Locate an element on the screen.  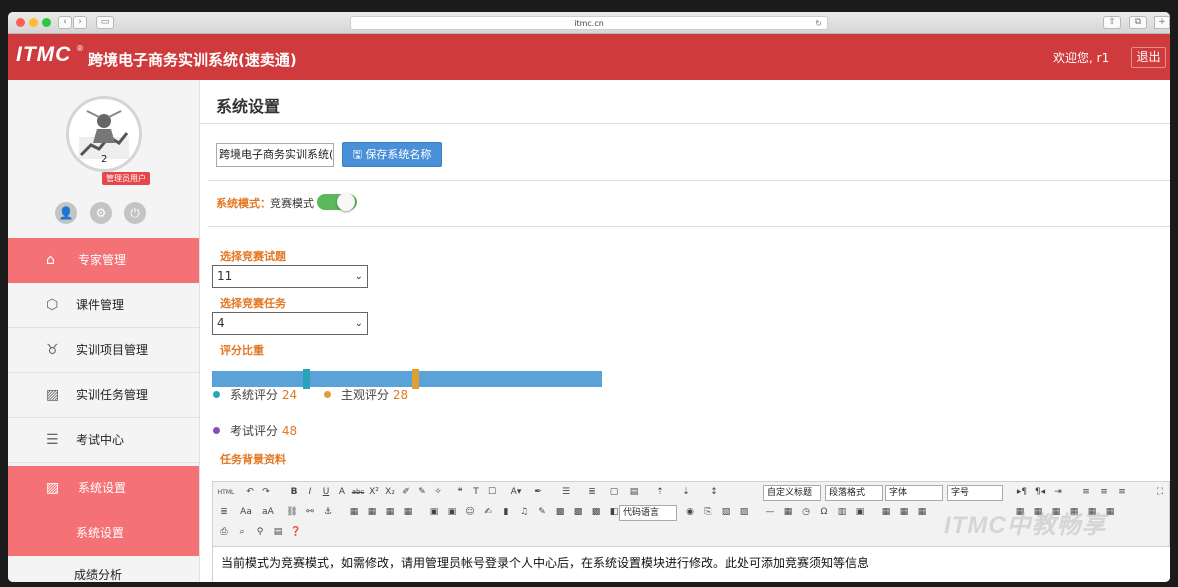
image-left-icon: ▦ is located at coordinates (372, 512).